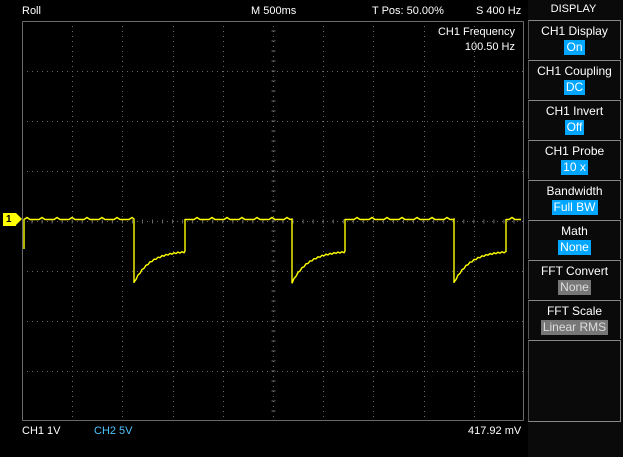 This screenshot has height=457, width=623. I want to click on menu-item-value: Linear RMS, so click(574, 327).